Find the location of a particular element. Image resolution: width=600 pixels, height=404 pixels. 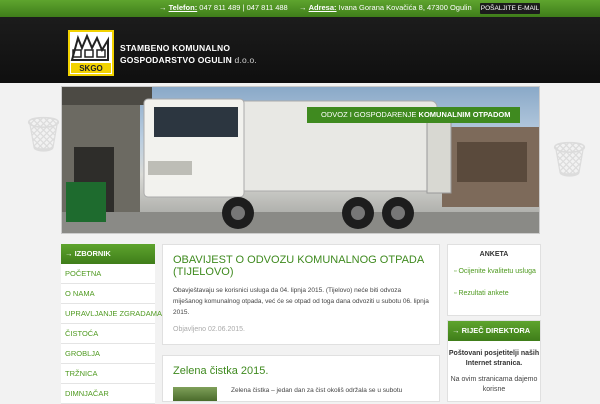

sidebar-item-pocetna: POČETNA is located at coordinates (108, 274).